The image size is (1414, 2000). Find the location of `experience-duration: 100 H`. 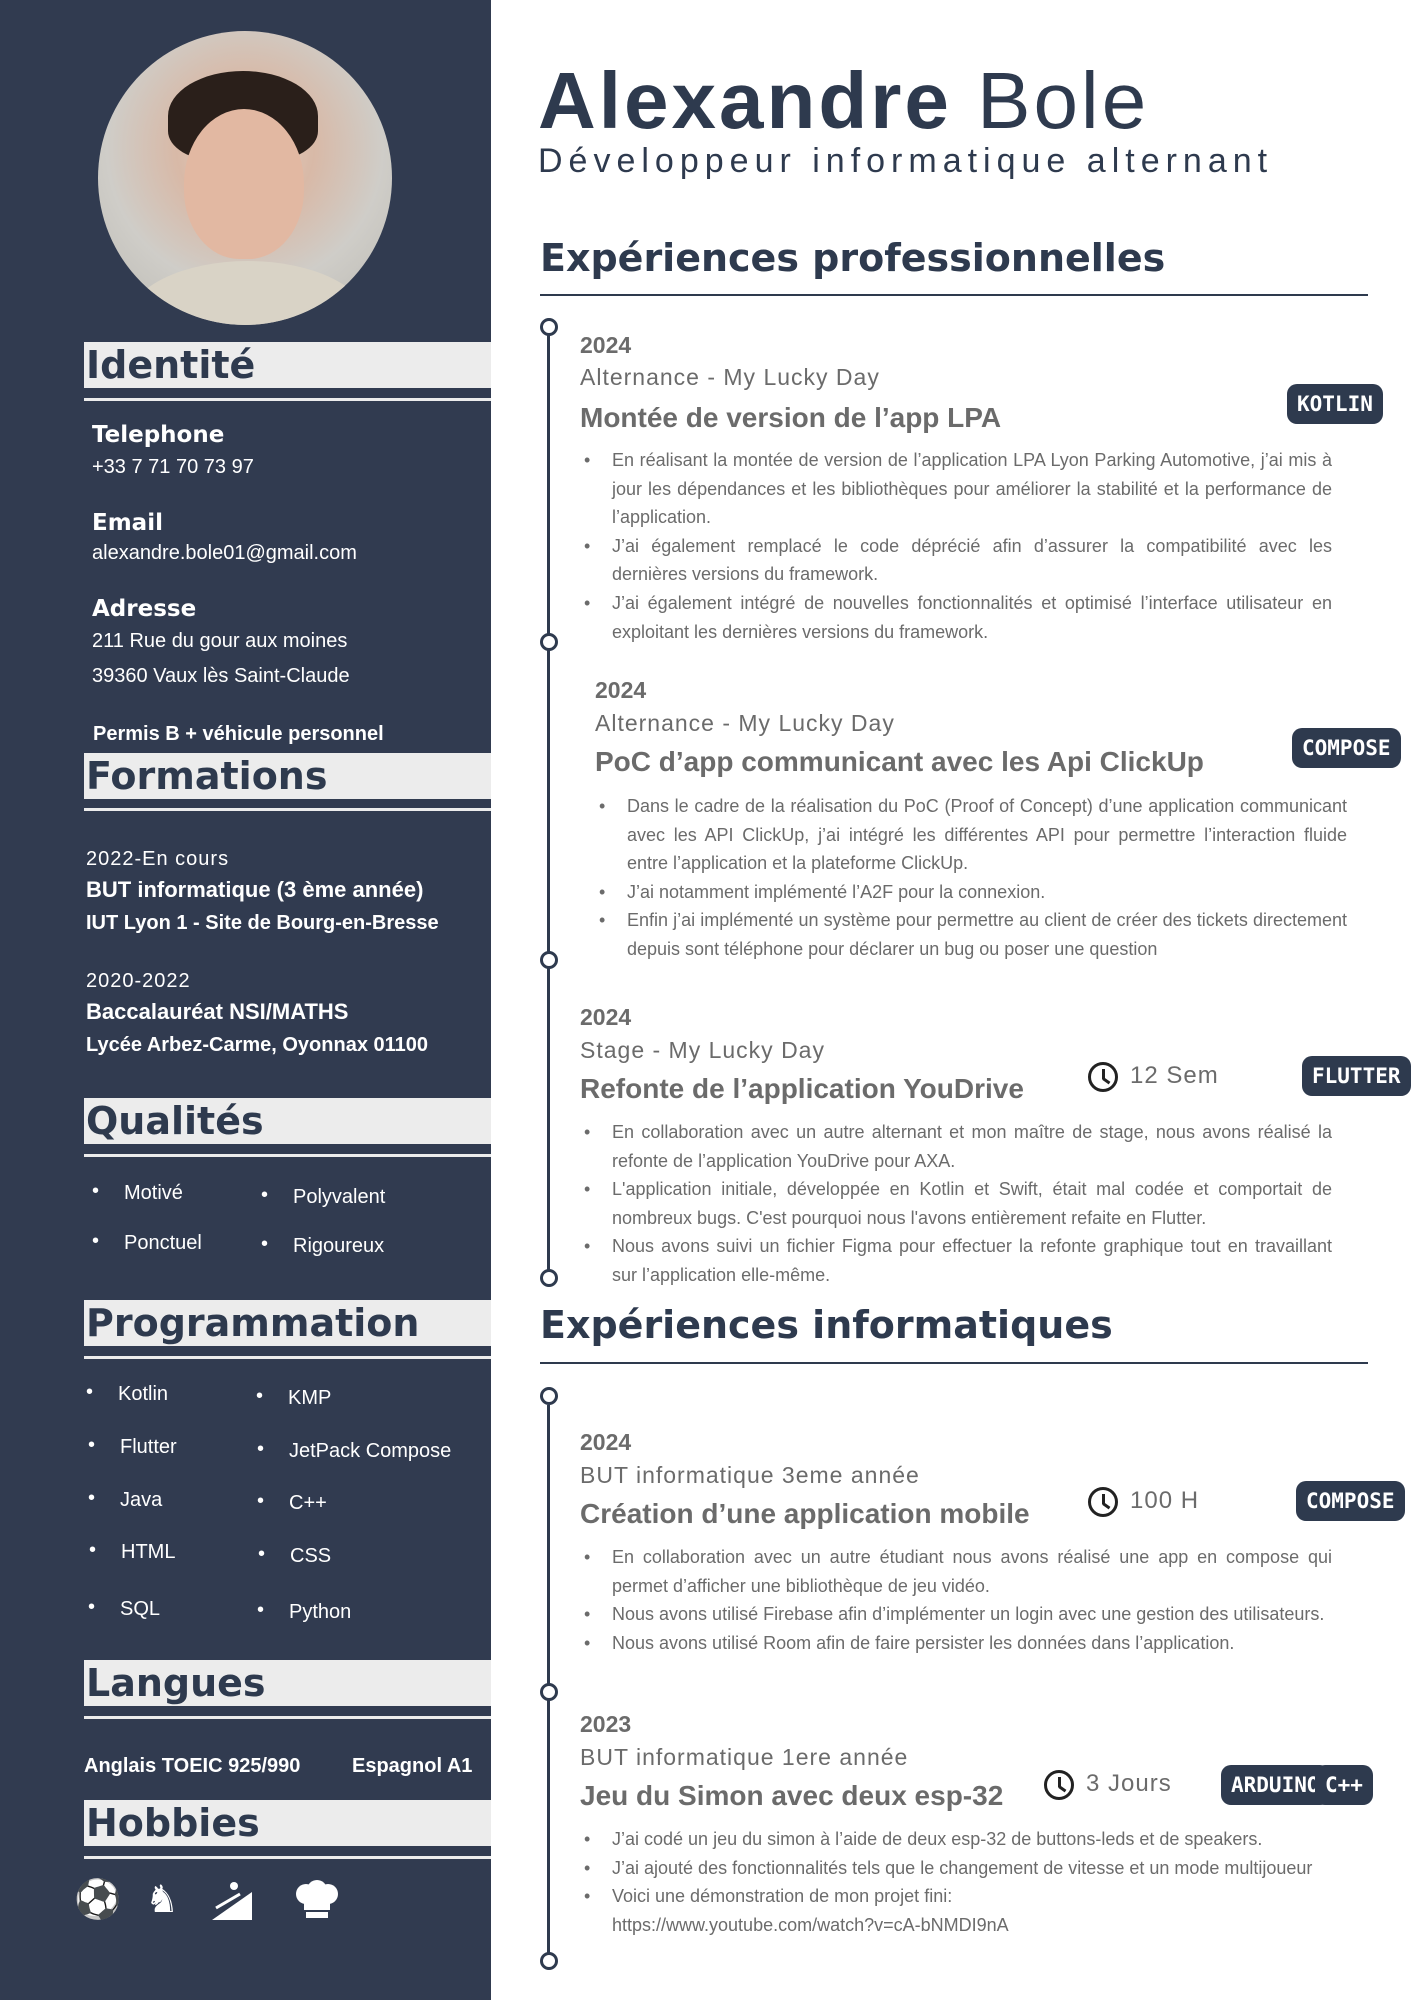

experience-duration: 100 H is located at coordinates (1165, 1500).